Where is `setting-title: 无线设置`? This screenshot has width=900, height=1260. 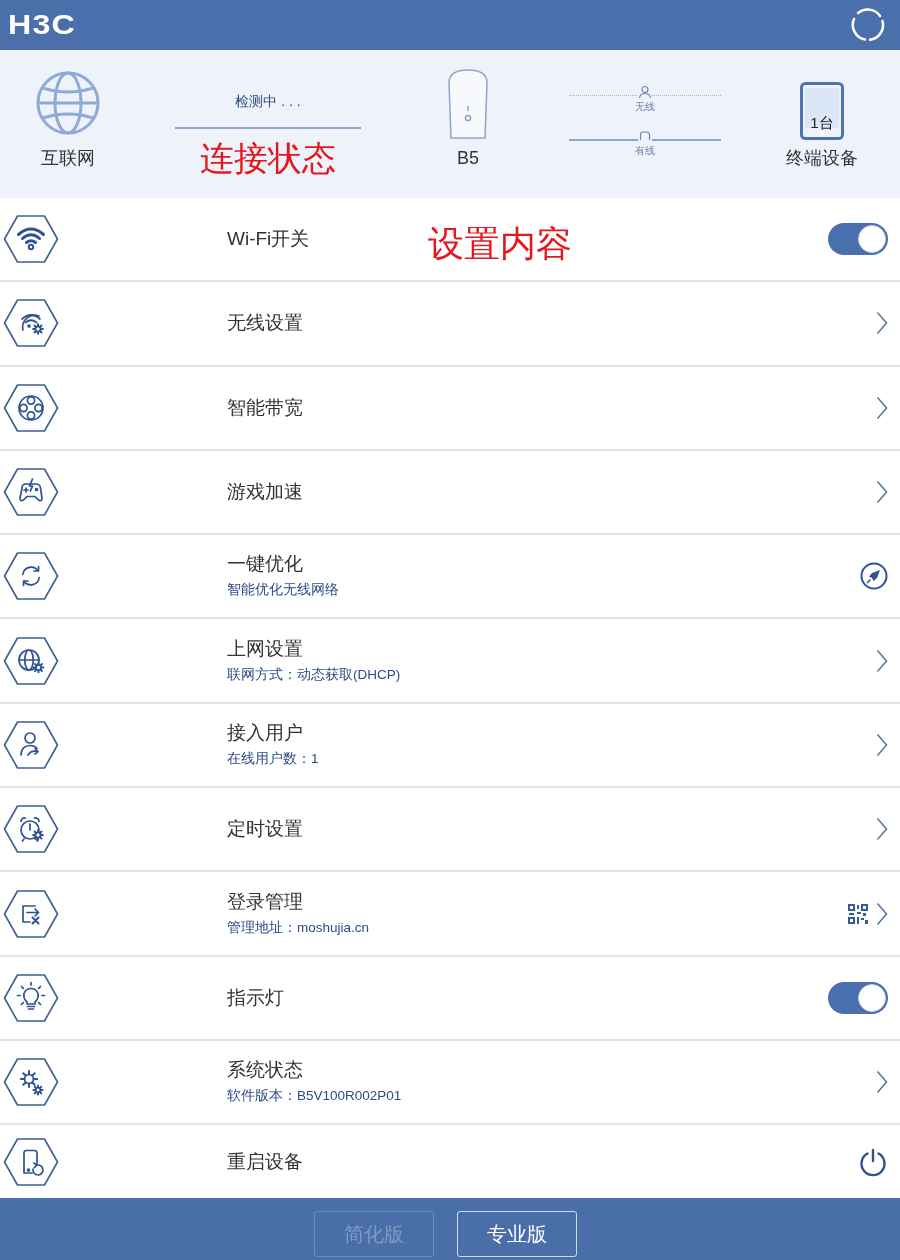
setting-title: 无线设置 is located at coordinates (265, 323).